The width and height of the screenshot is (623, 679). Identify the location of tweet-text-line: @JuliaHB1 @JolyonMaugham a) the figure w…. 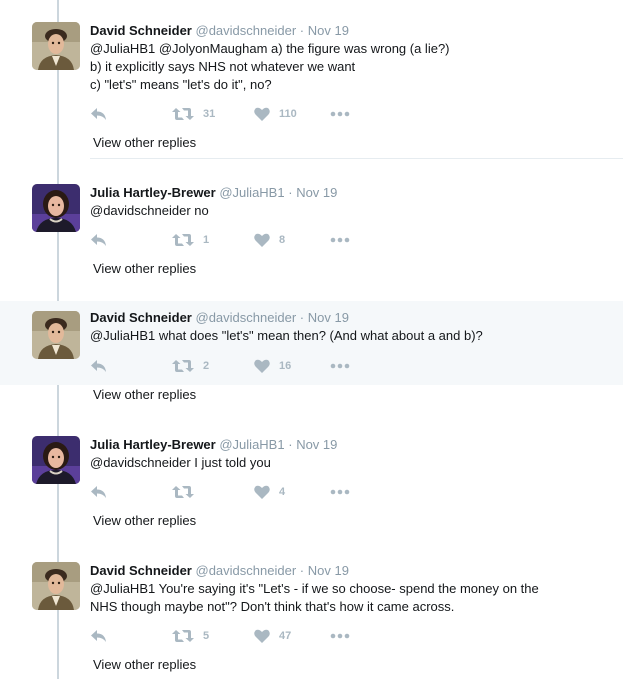
(270, 48).